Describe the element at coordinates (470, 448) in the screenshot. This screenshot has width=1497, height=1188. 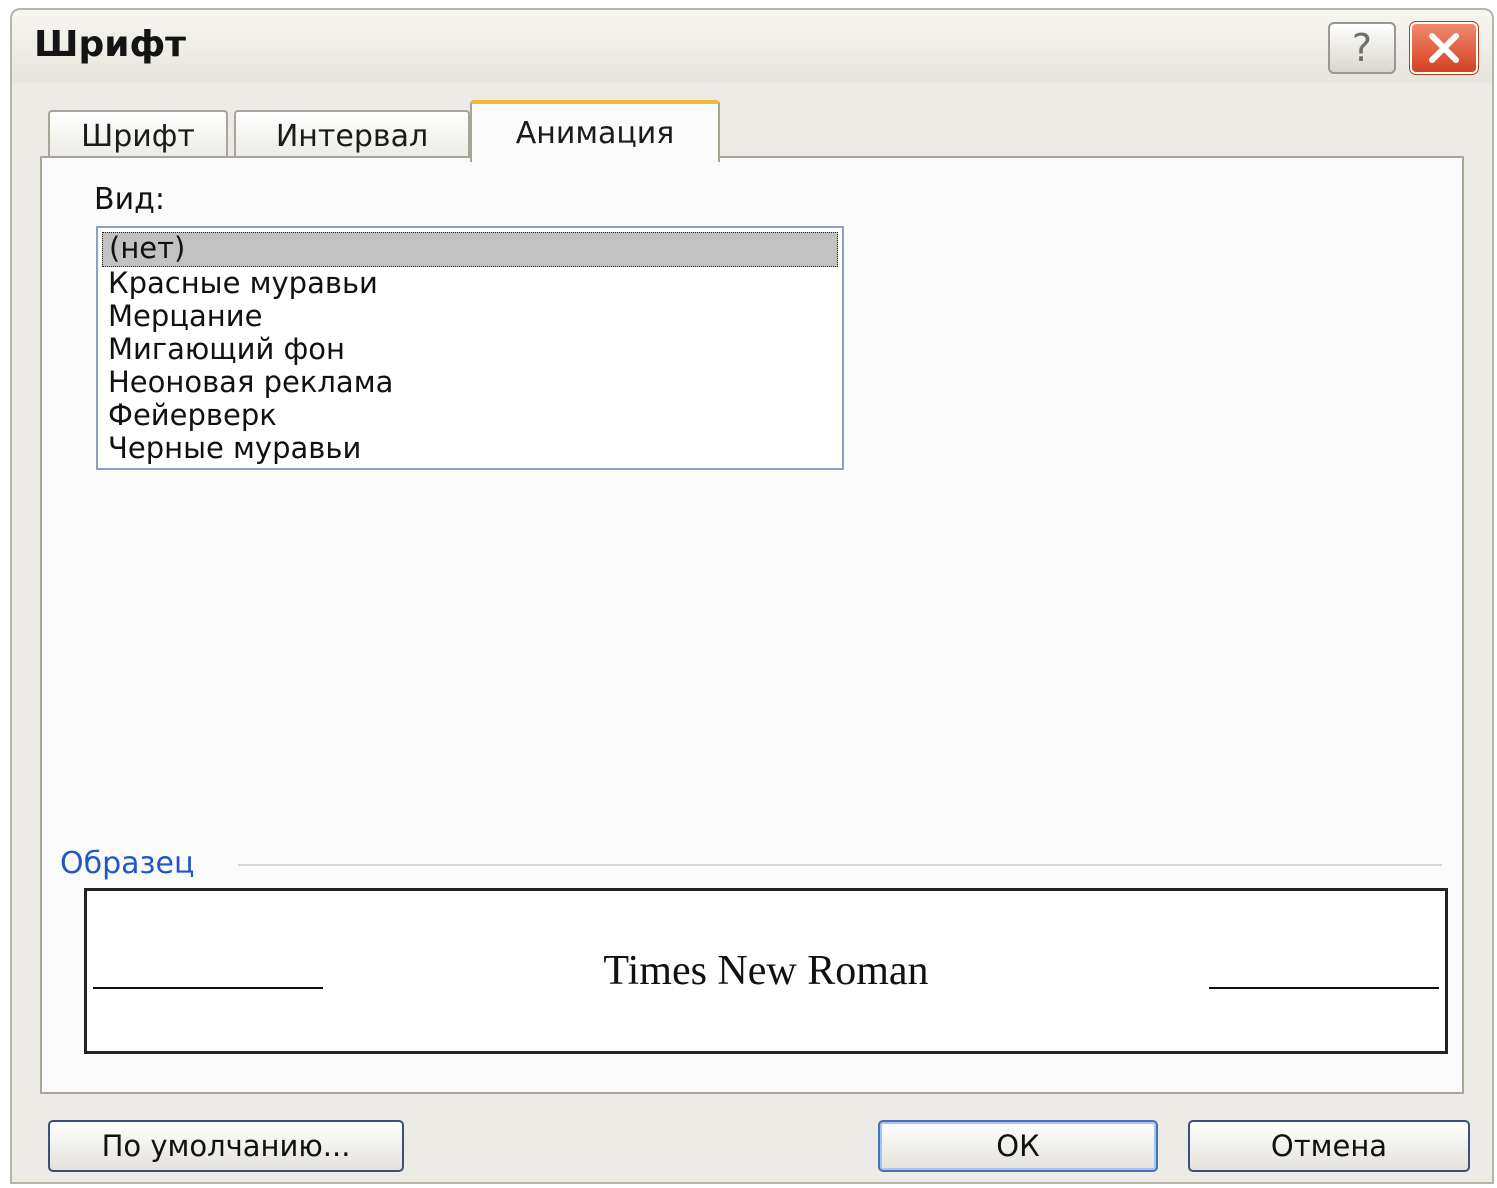
I see `list-item: Черные муравьи` at that location.